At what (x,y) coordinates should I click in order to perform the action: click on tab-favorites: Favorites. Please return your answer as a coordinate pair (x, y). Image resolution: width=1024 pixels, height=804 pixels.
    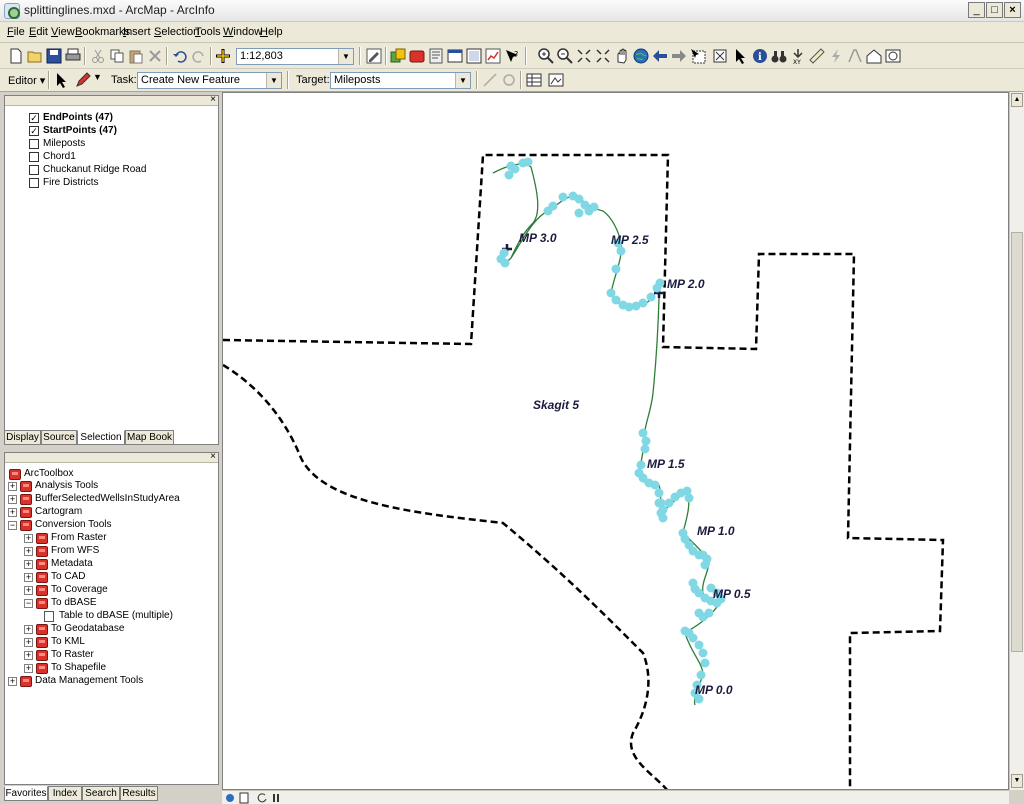
    Looking at the image, I should click on (26, 793).